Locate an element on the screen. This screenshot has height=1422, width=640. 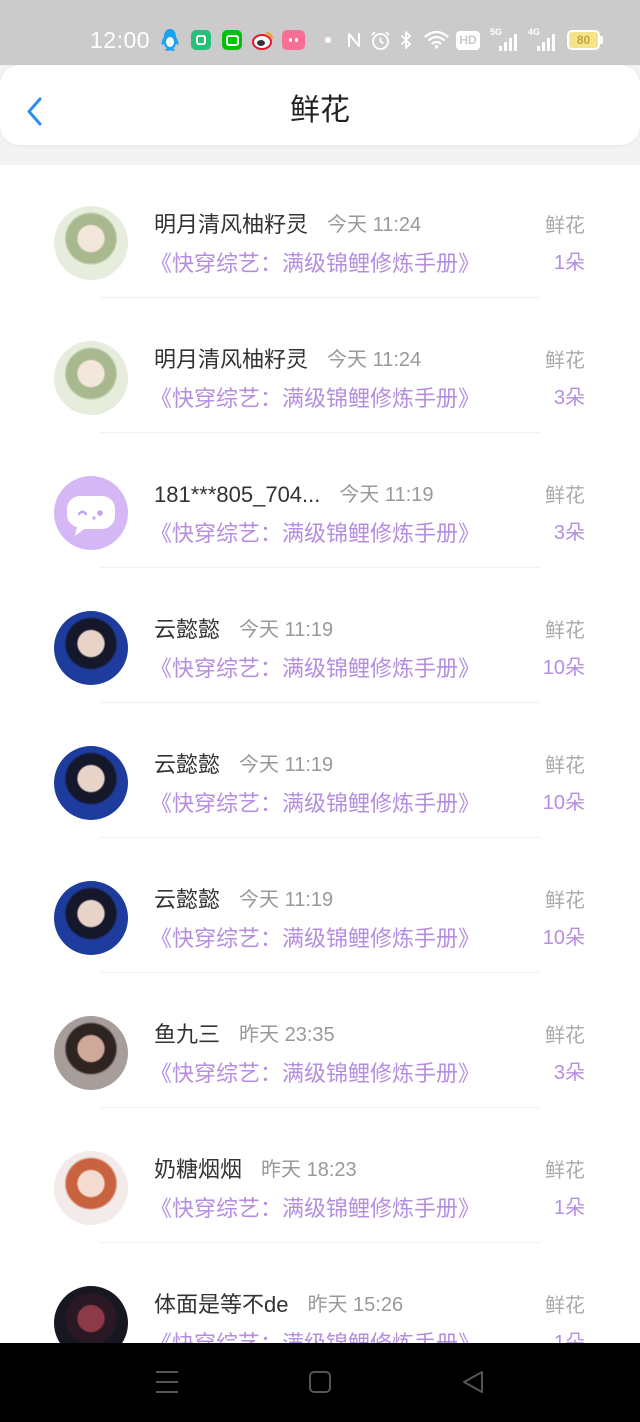
system-back-button is located at coordinates (473, 1382).